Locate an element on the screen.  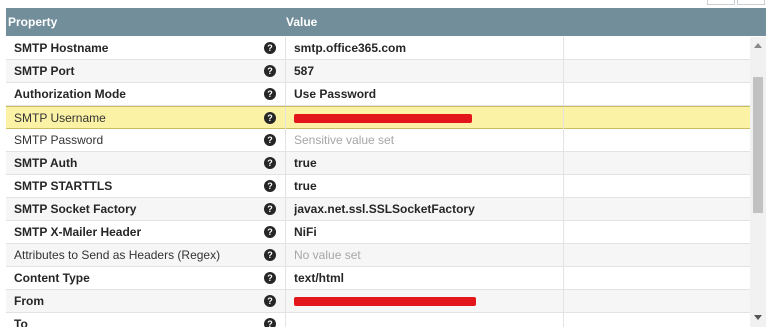
table-row: SMTP STARTTLS? true is located at coordinates (378, 186).